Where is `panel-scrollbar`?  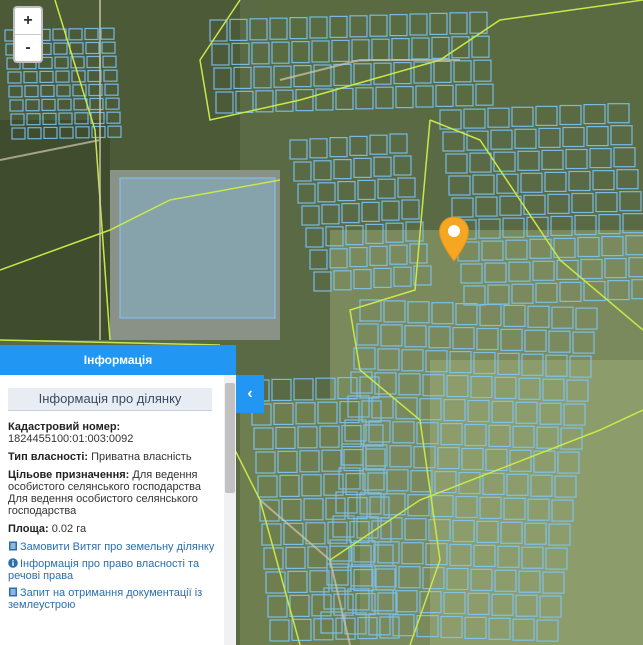
panel-scrollbar is located at coordinates (230, 510).